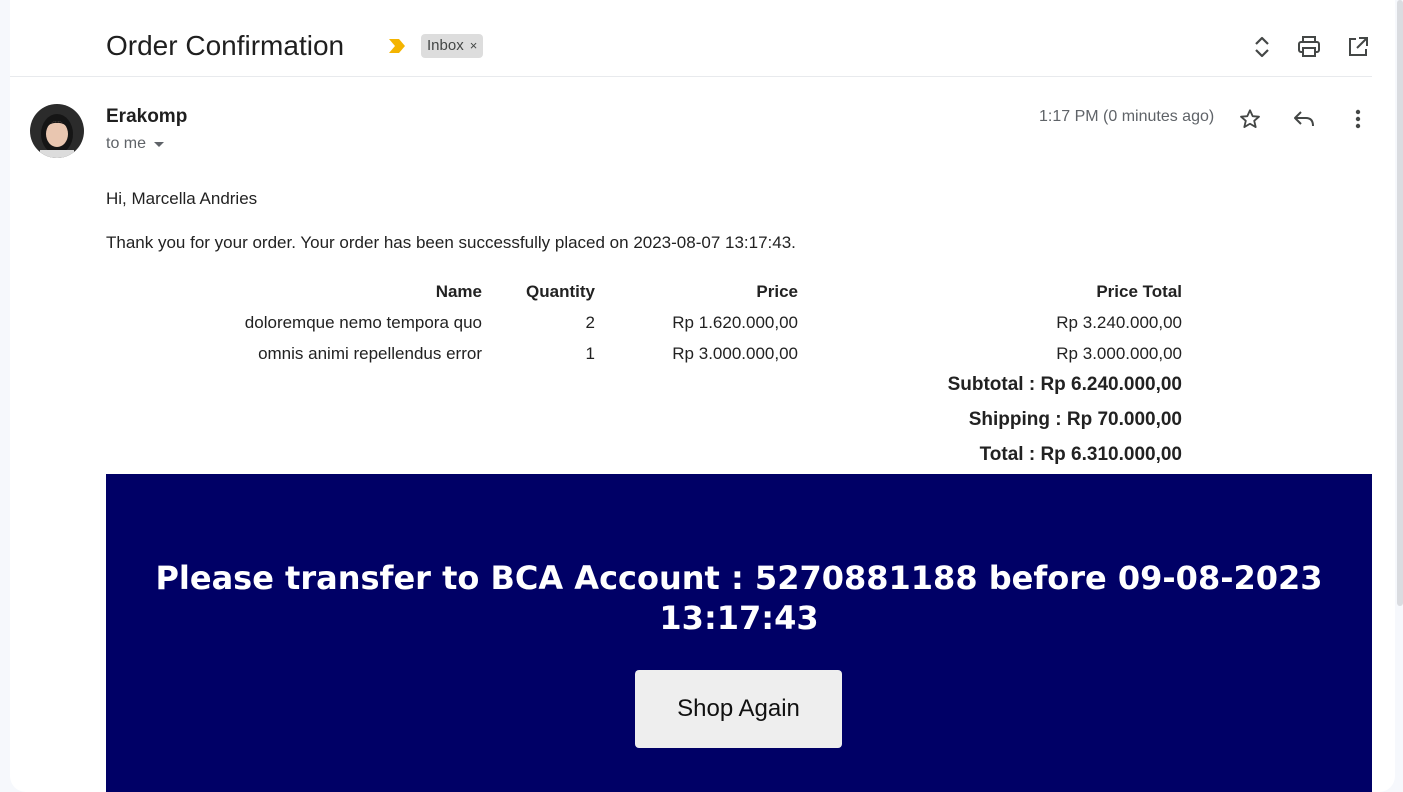 This screenshot has width=1403, height=792. I want to click on email-subject: Order Confirmation, so click(225, 45).